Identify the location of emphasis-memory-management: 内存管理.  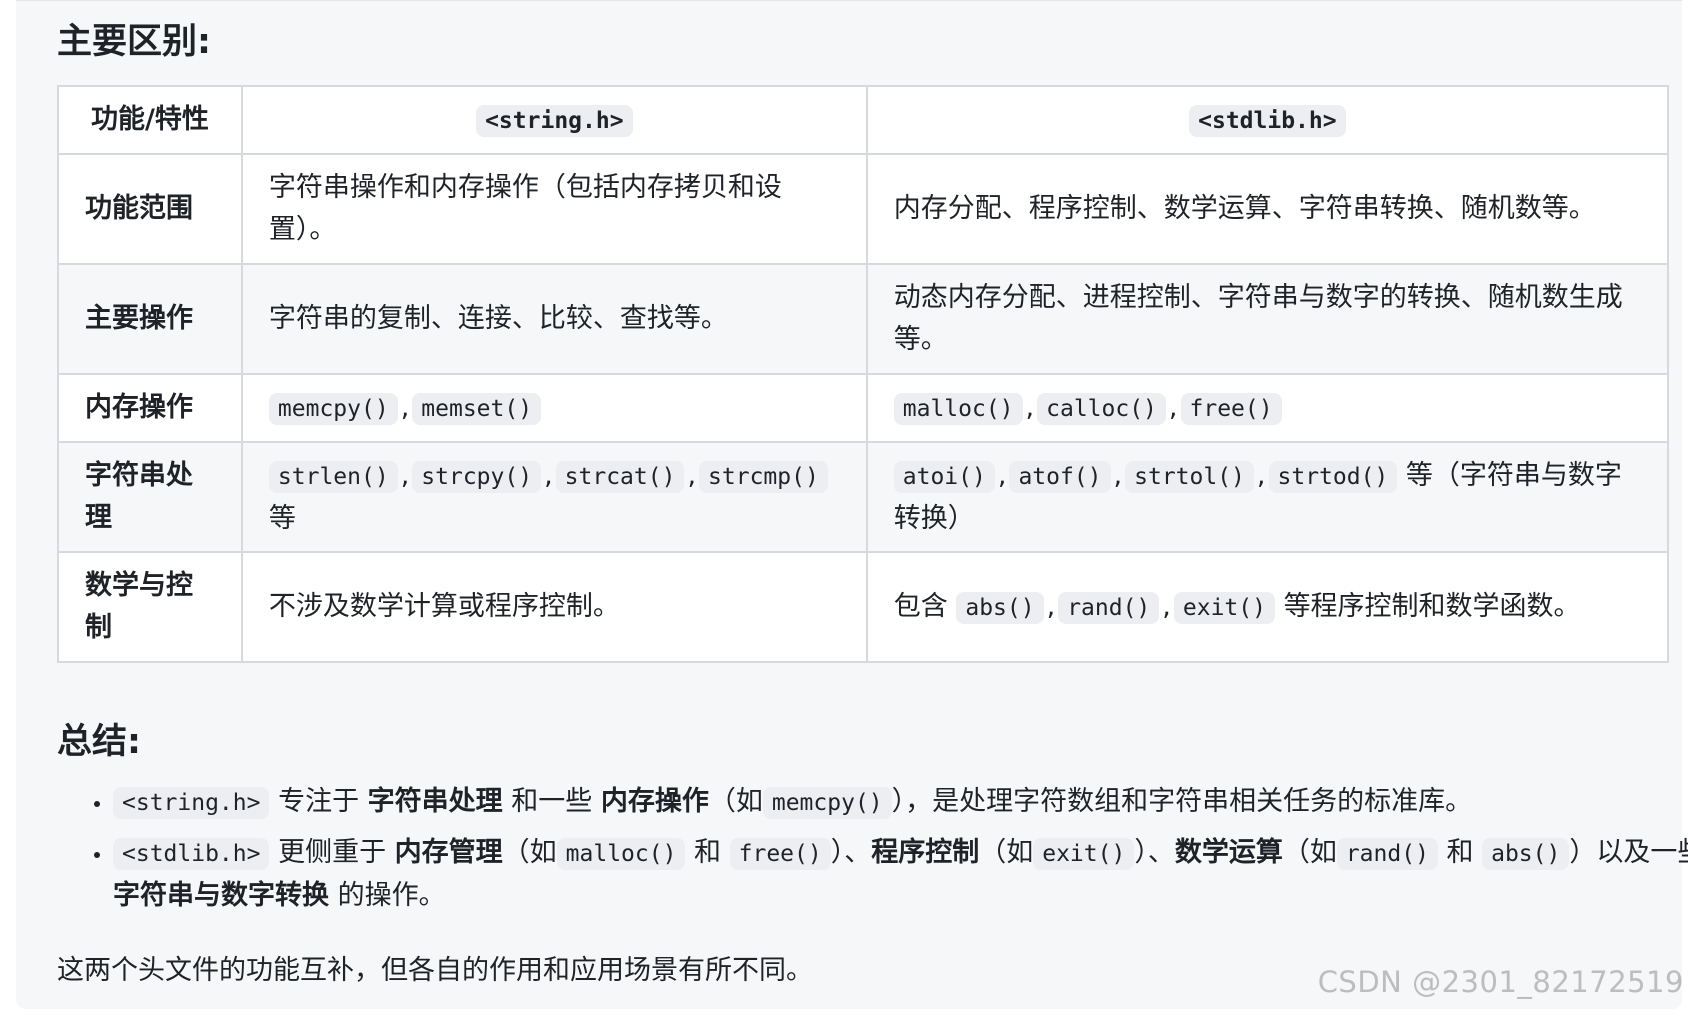
(448, 852).